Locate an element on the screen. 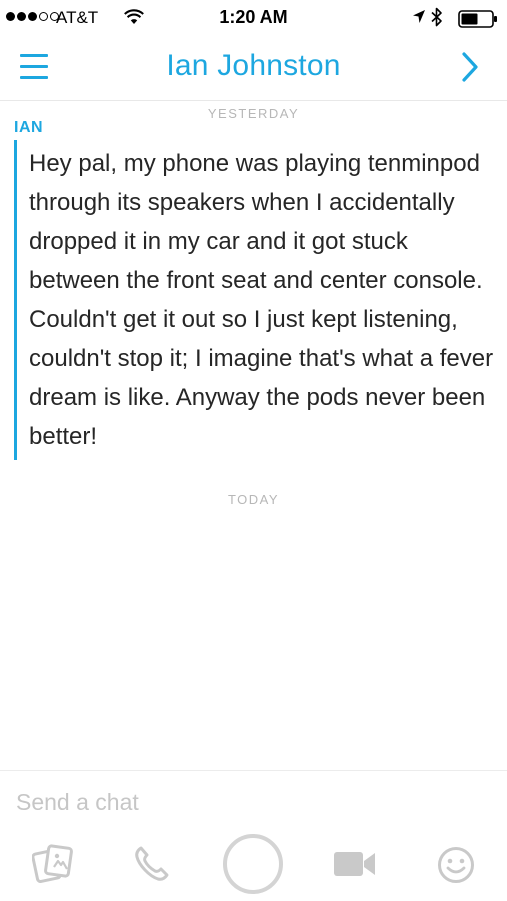 The height and width of the screenshot is (901, 507). gallery-icon is located at coordinates (52, 865).